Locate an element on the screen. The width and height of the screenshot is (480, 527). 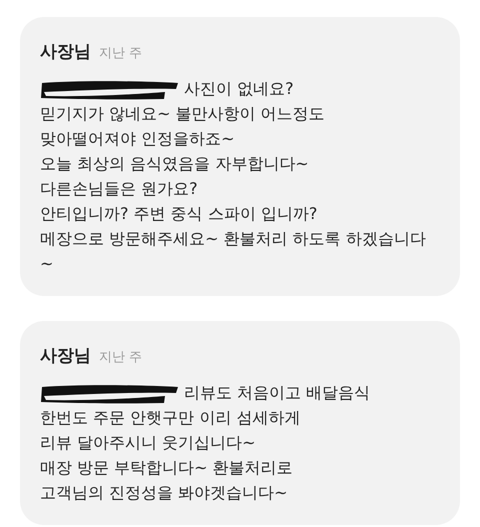
reply-text-line: 맞아떨어져야 인정을하죠~ is located at coordinates (137, 139).